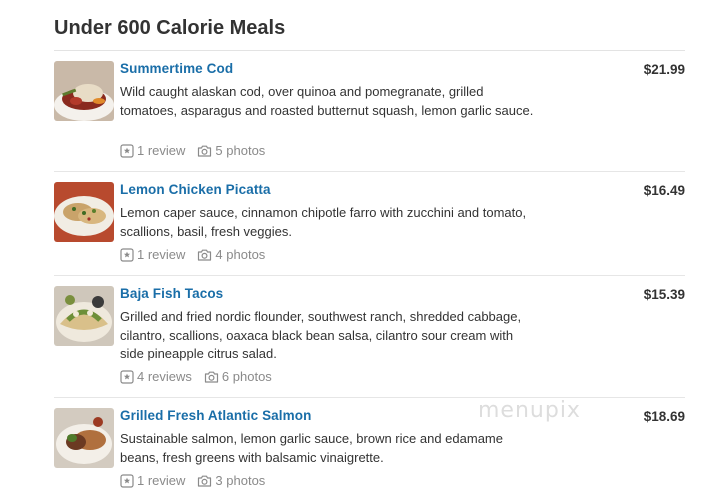  What do you see at coordinates (664, 190) in the screenshot?
I see `dish-price: $16.49` at bounding box center [664, 190].